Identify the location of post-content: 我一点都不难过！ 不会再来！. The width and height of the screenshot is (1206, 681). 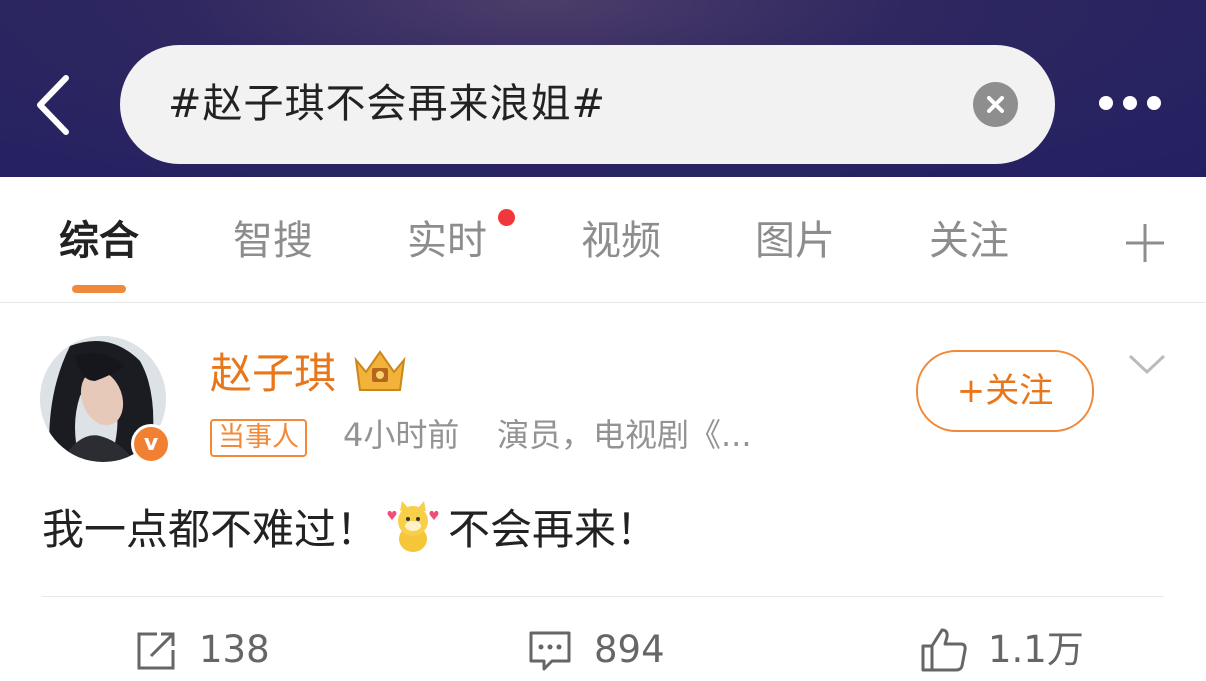
(350, 530).